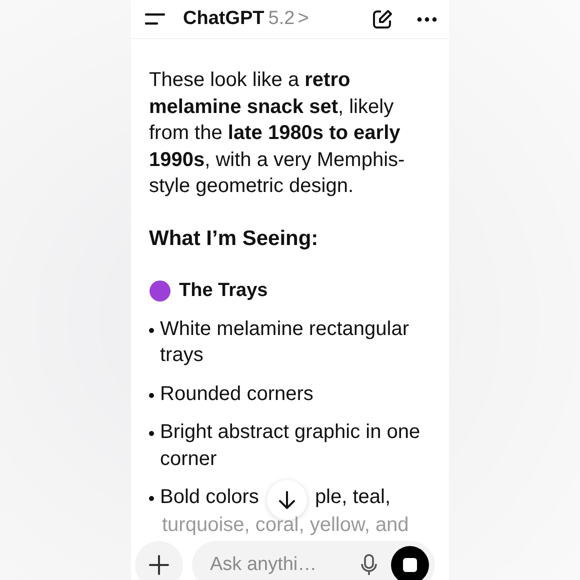 This screenshot has width=580, height=580. I want to click on stop-icon, so click(410, 565).